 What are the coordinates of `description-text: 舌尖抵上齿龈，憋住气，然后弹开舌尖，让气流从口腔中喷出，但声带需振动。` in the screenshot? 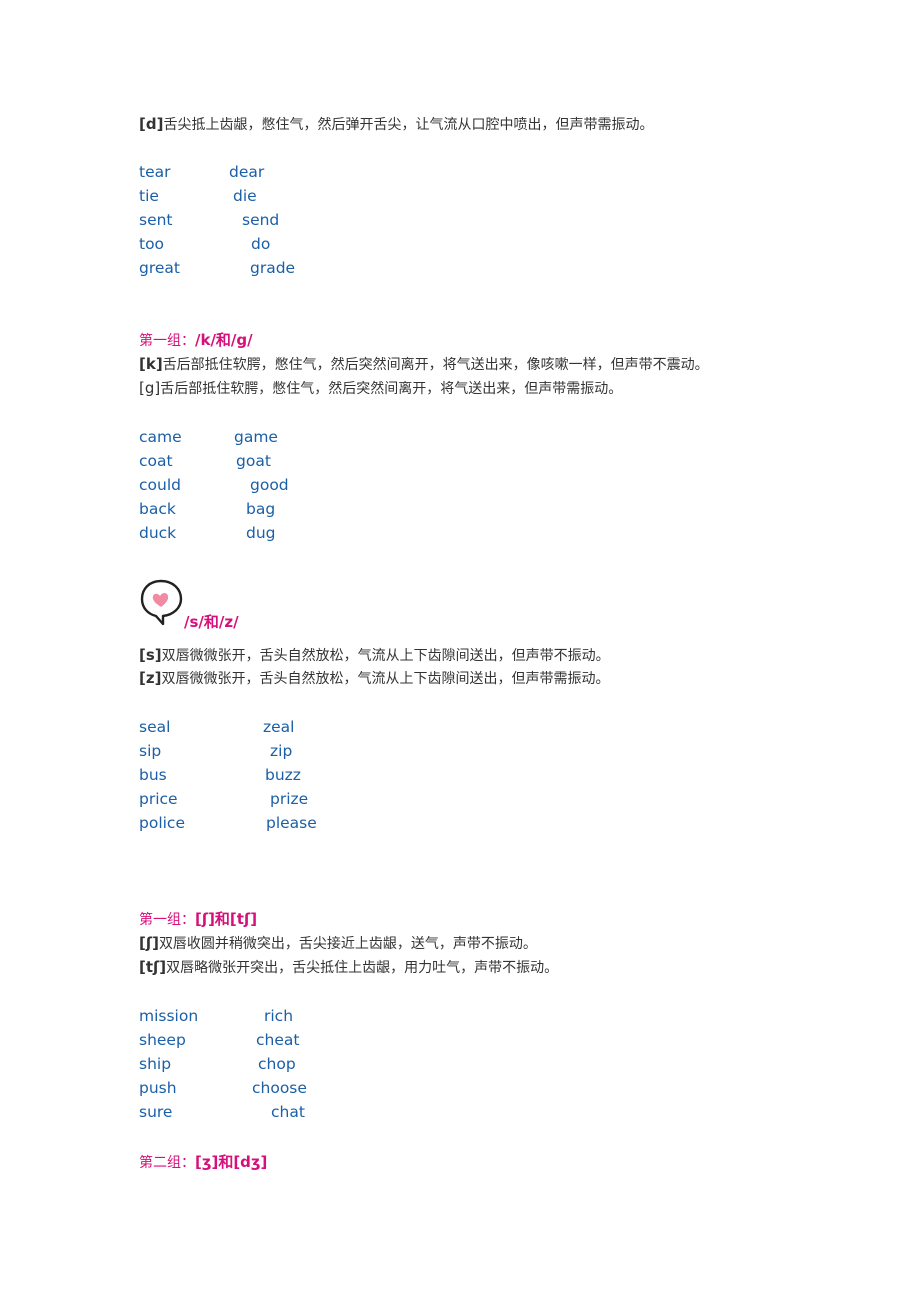 It's located at (408, 125).